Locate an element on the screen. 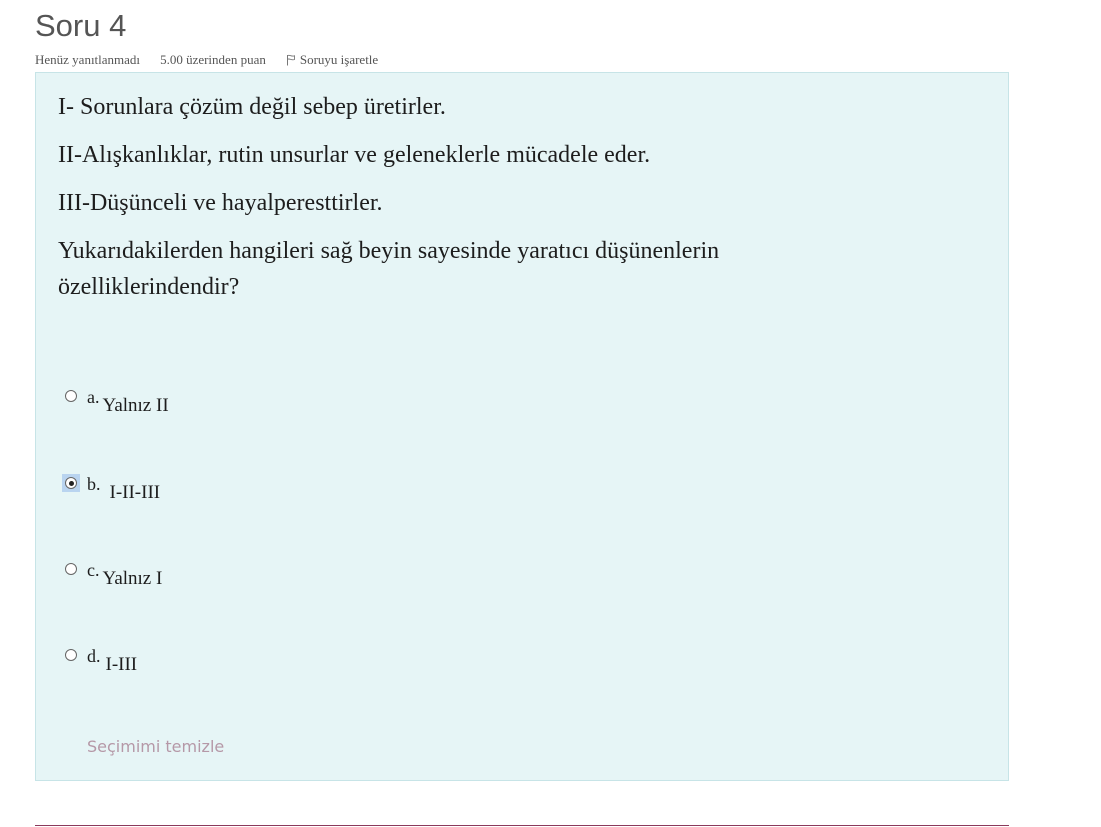 The height and width of the screenshot is (827, 1101). option-text: Yalnız II is located at coordinates (135, 405).